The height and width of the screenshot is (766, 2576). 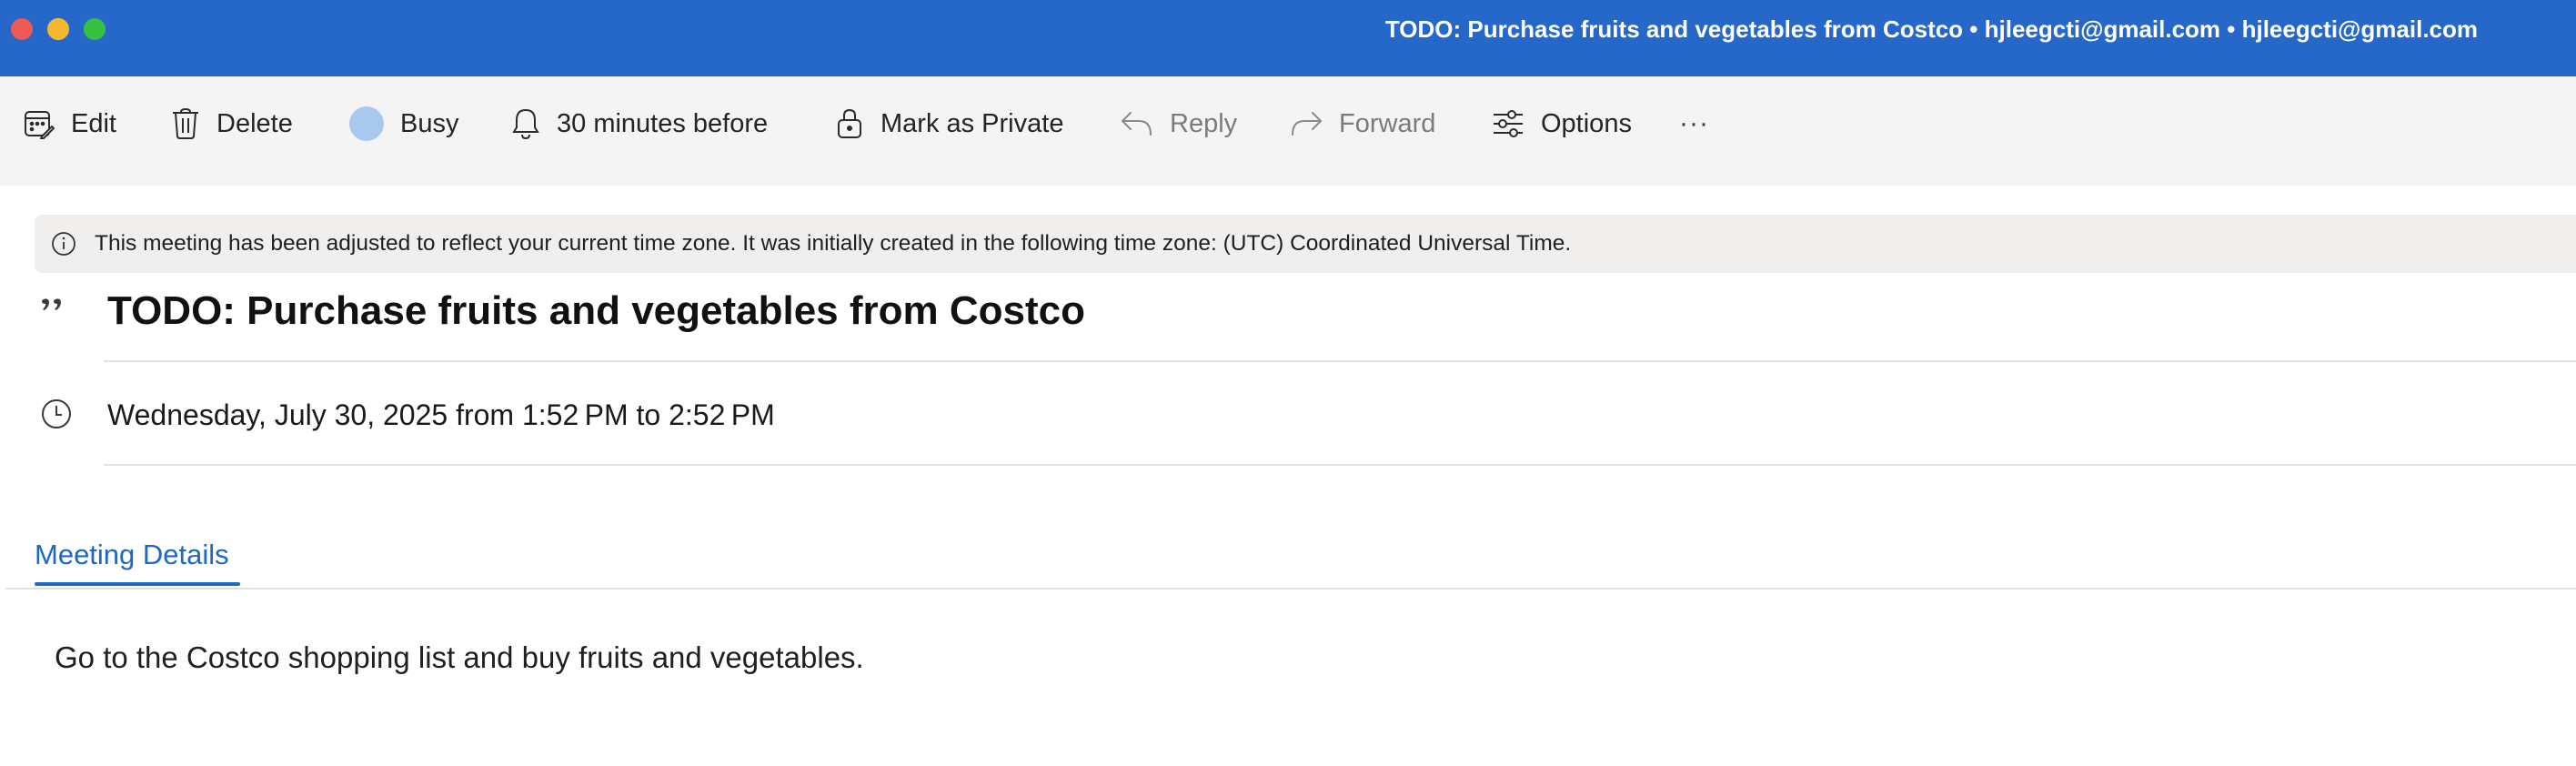 What do you see at coordinates (972, 123) in the screenshot?
I see `mark-as-private-label: Mark as Private` at bounding box center [972, 123].